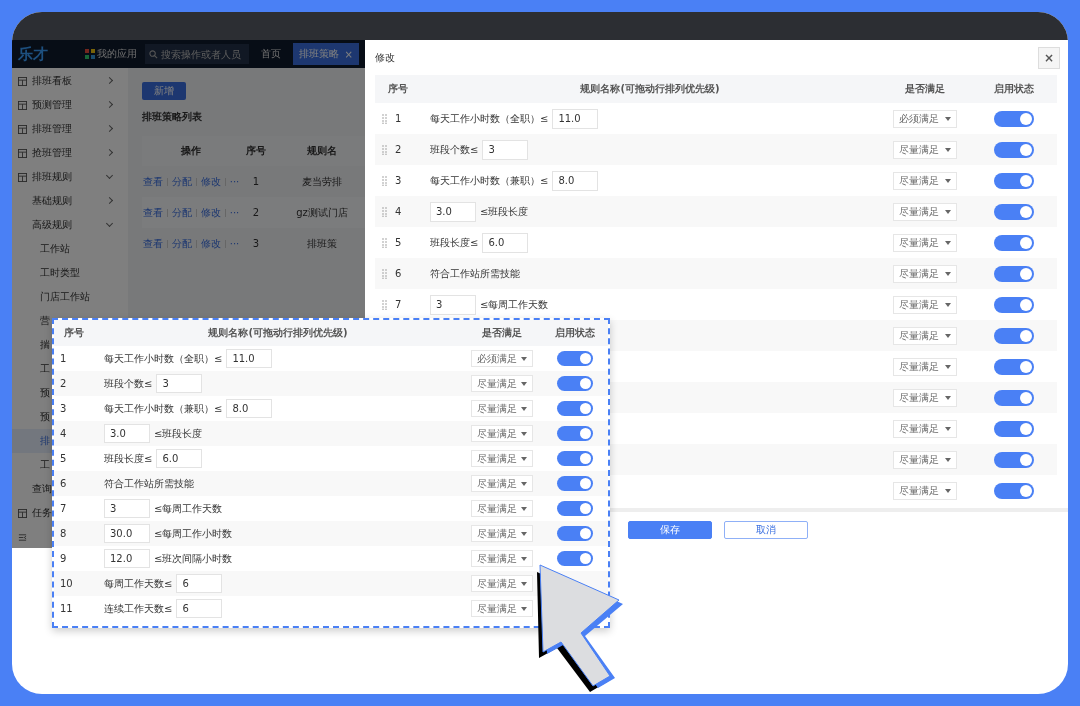 Image resolution: width=1080 pixels, height=706 pixels. I want to click on rule-text: 班段个数≤, so click(128, 383).